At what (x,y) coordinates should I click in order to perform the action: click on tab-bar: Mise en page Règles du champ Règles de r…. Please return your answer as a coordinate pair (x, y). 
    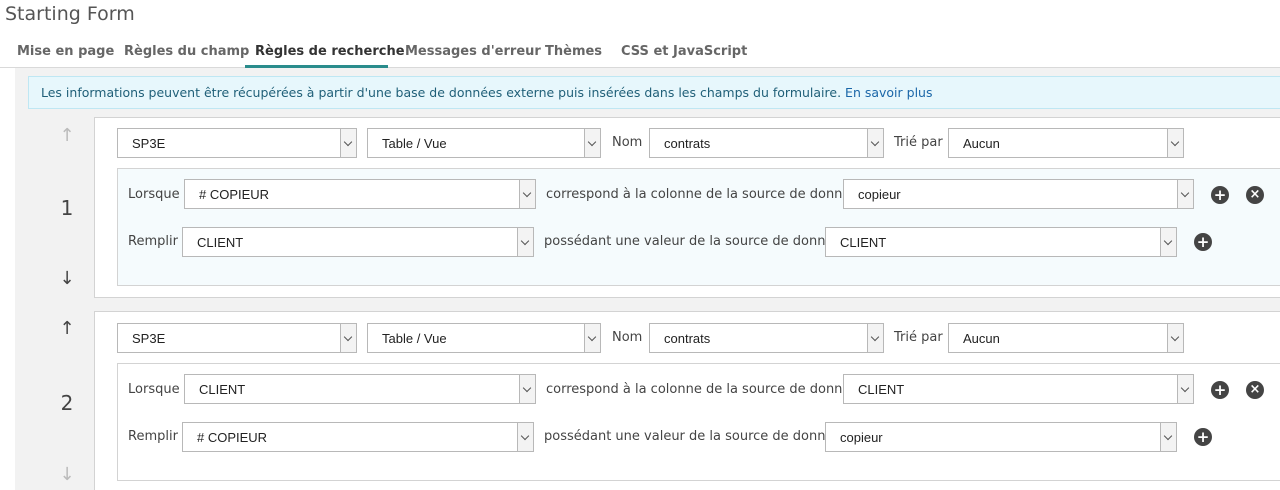
    Looking at the image, I should click on (640, 53).